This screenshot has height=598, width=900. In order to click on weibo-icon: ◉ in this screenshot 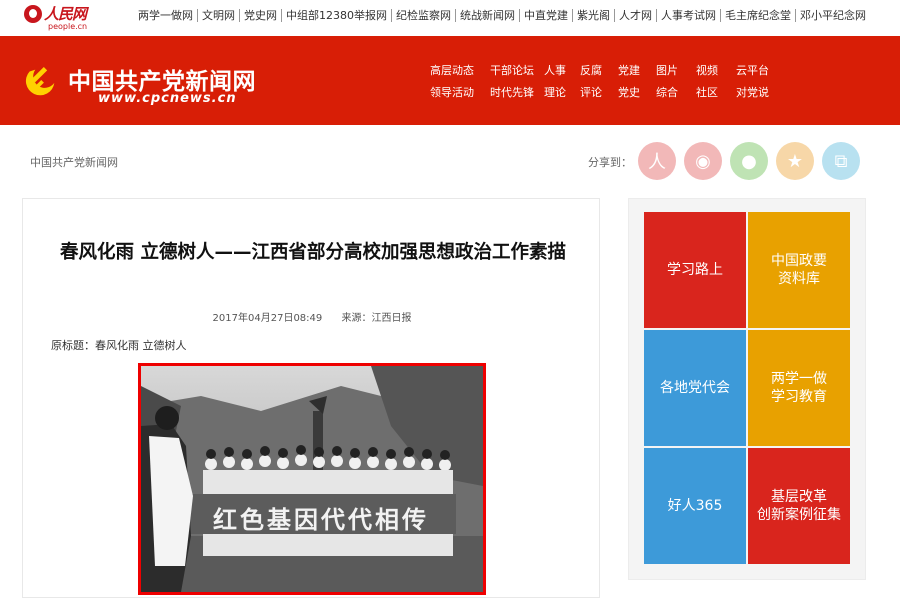, I will do `click(703, 161)`.